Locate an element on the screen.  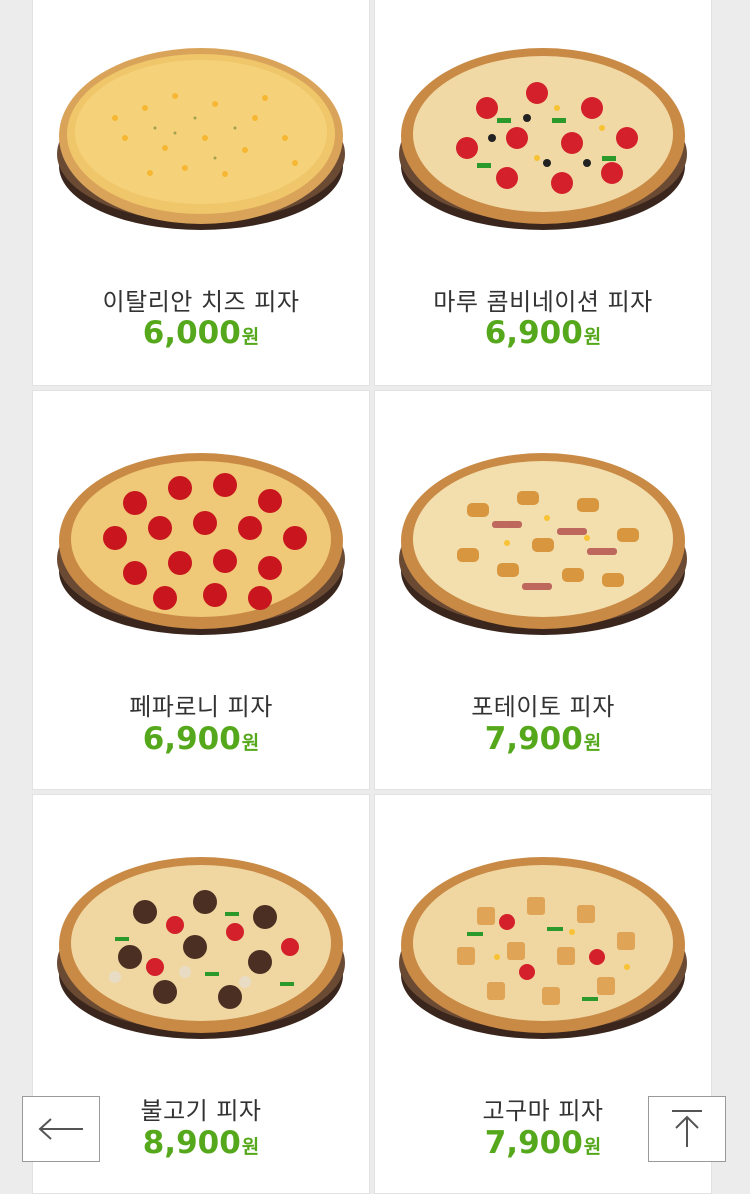
menu-item-maru-combination-pizza: 마루 콤비네이션 피자 6,900원 is located at coordinates (543, 193).